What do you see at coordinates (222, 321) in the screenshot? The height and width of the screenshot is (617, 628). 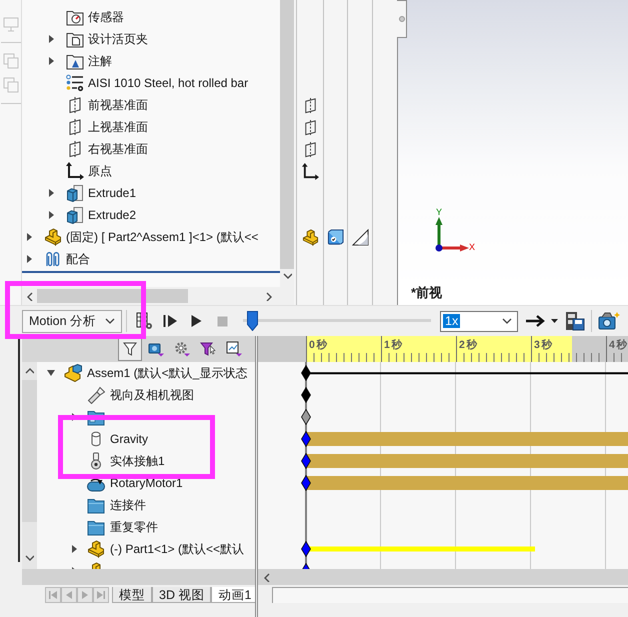 I see `stop-icon` at bounding box center [222, 321].